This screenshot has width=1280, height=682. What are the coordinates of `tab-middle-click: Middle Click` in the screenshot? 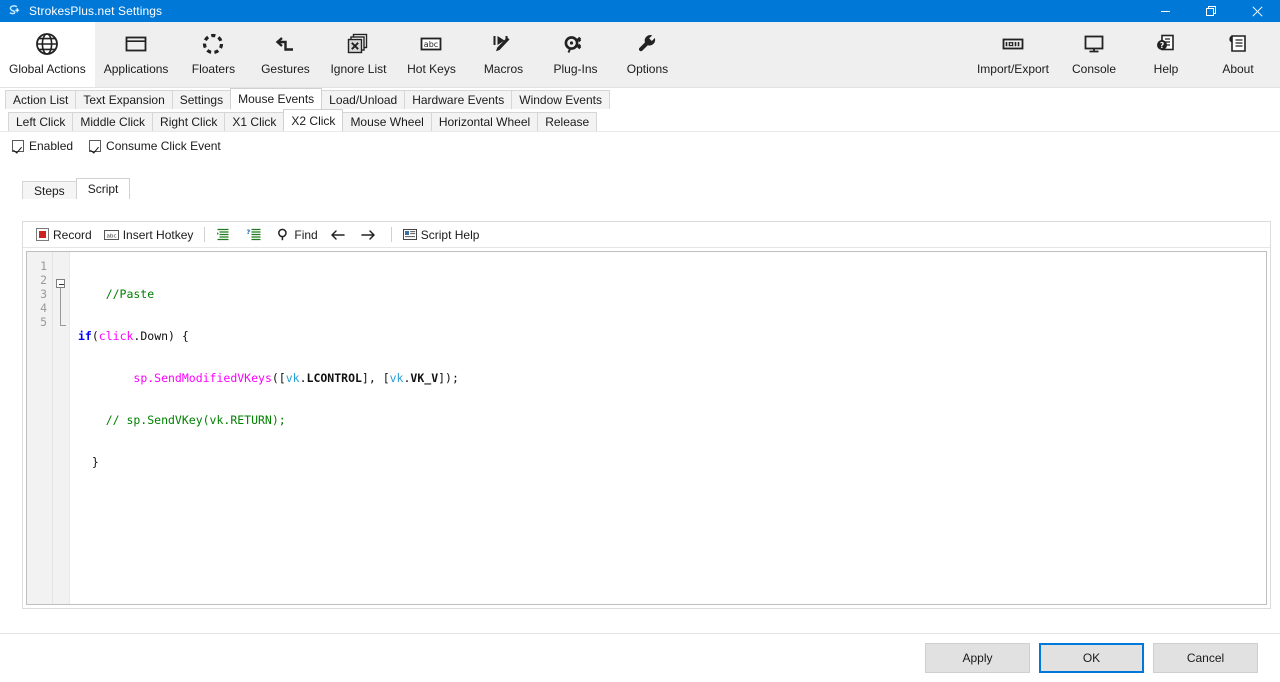 It's located at (113, 121).